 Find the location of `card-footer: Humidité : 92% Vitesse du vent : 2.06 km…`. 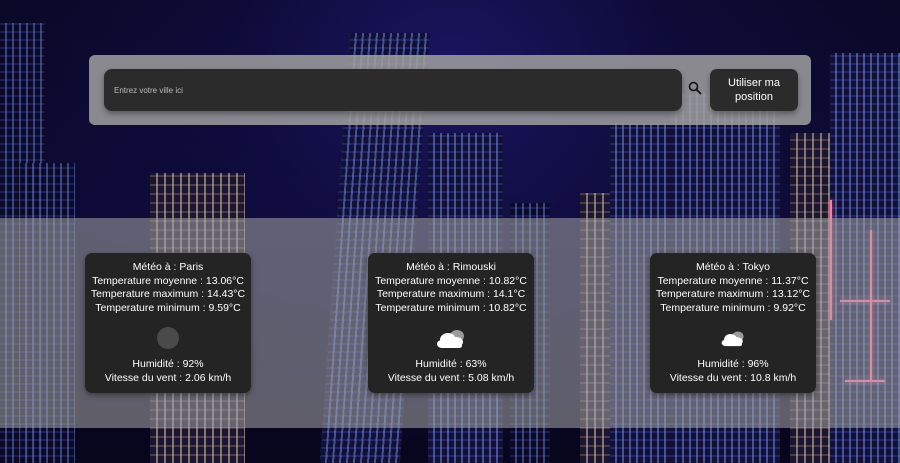

card-footer: Humidité : 92% Vitesse du vent : 2.06 km… is located at coordinates (168, 371).